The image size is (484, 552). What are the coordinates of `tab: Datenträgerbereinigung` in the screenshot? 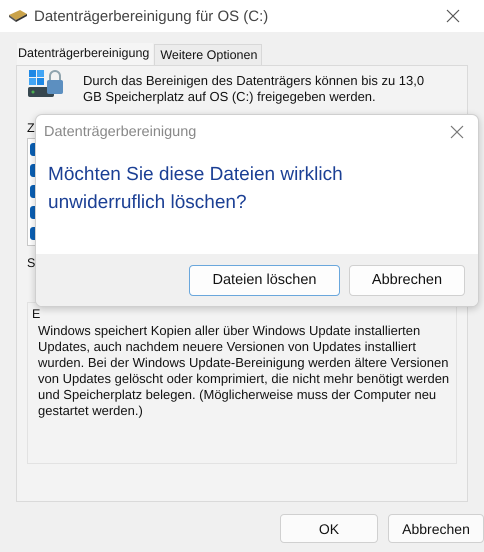 It's located at (85, 53).